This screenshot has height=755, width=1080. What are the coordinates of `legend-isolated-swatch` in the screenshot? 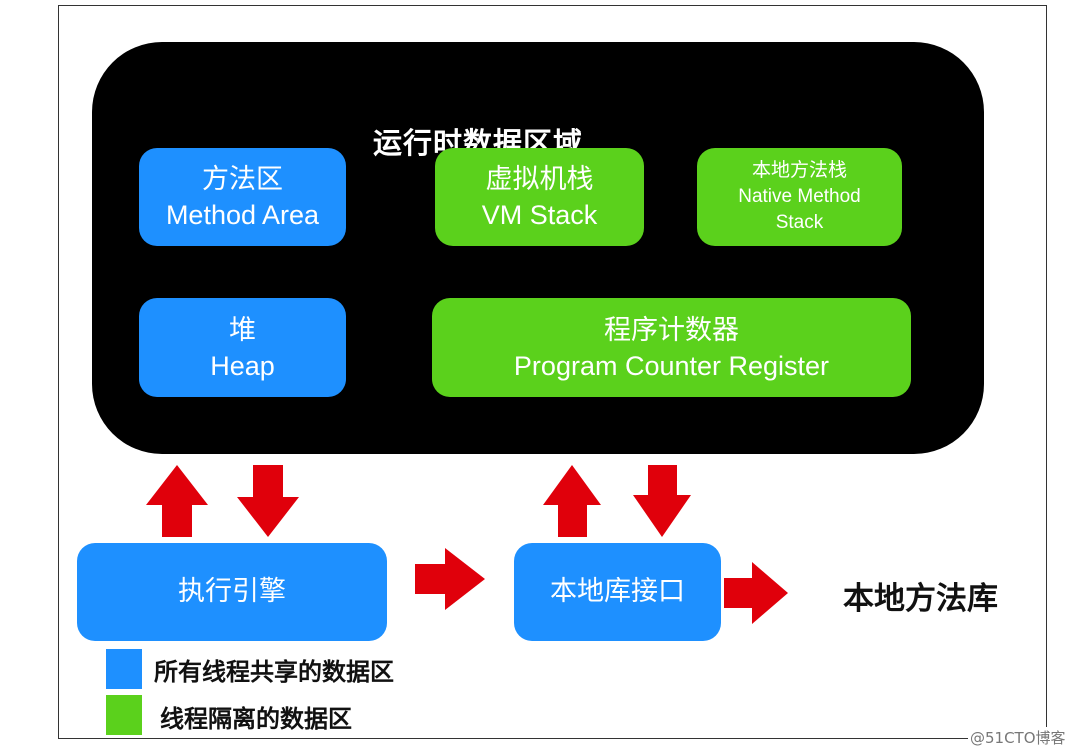 It's located at (124, 715).